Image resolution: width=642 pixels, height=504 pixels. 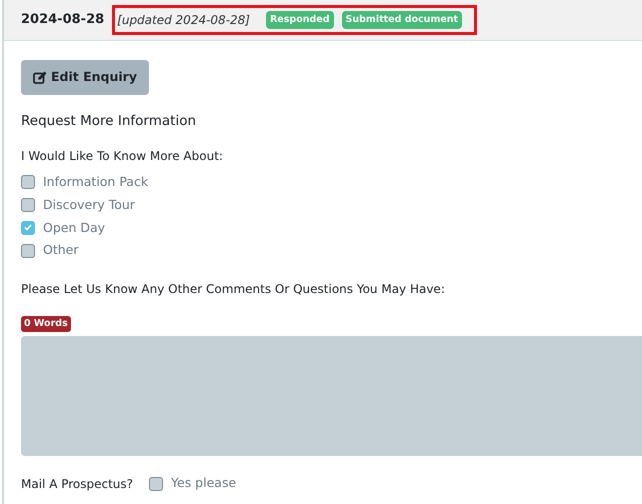 I want to click on check-icon, so click(x=28, y=228).